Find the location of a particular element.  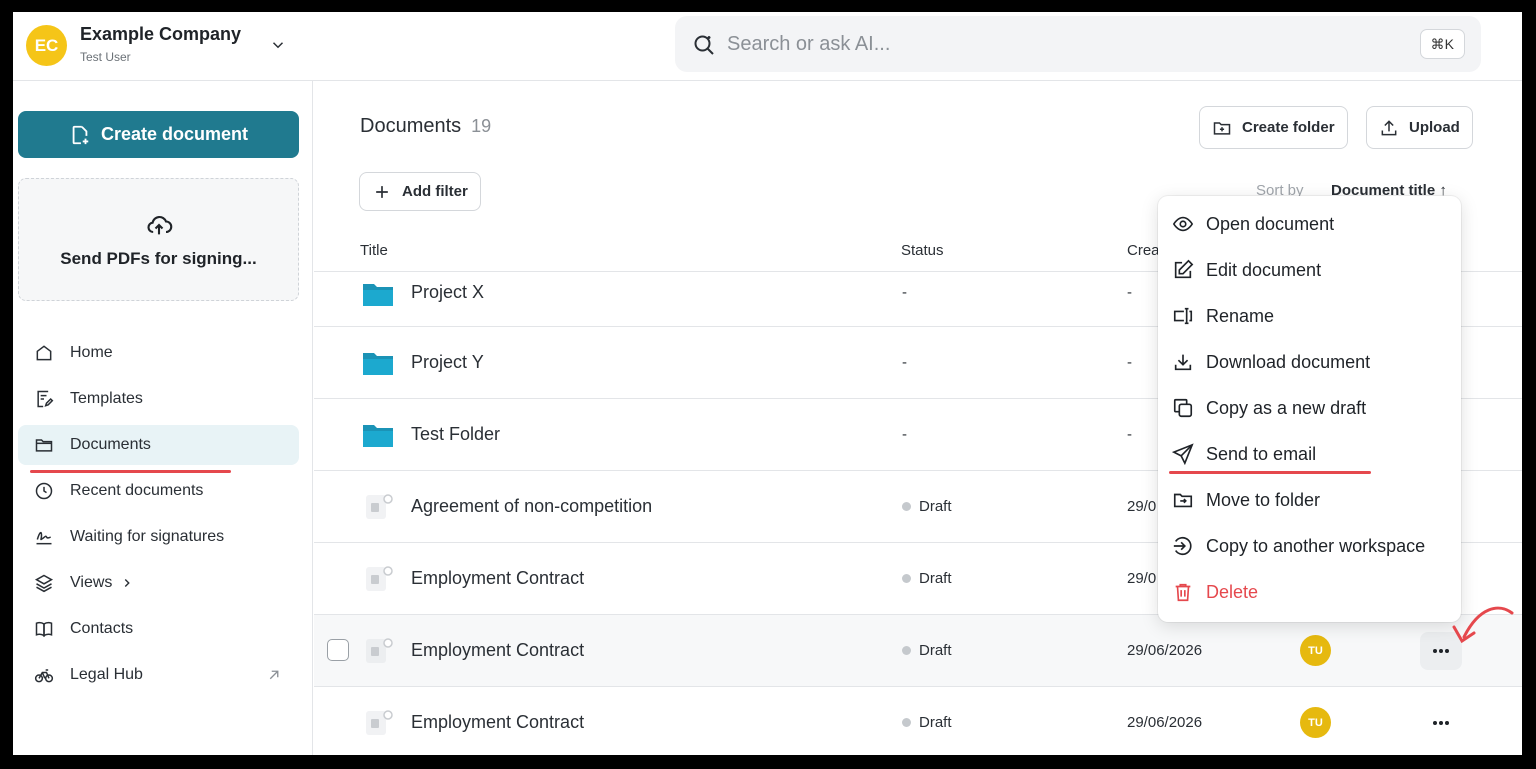

sidebar-item-label: Contacts is located at coordinates (102, 628).